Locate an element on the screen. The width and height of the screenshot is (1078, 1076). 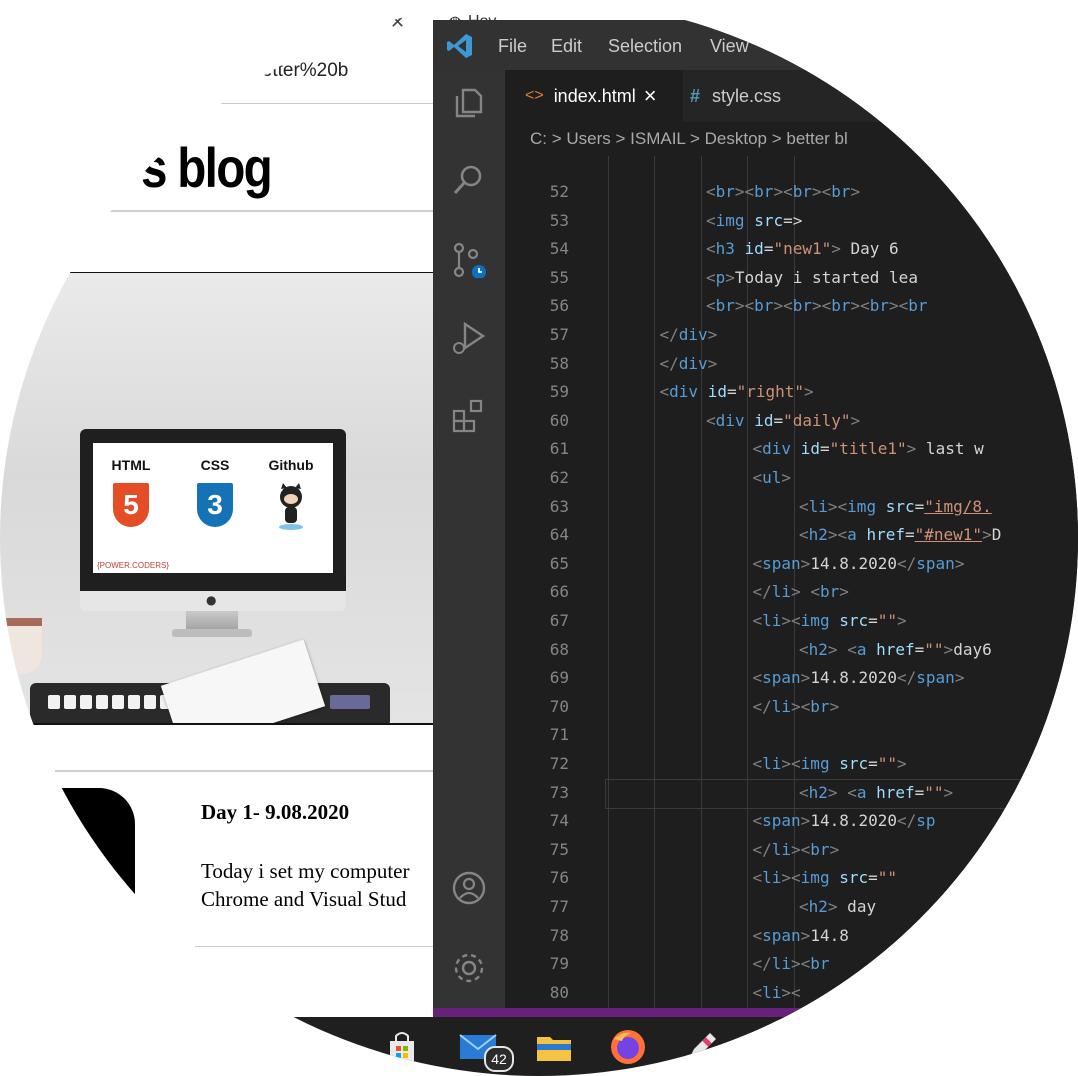
code-line: <br><br><br><br><br><br is located at coordinates (817, 305).